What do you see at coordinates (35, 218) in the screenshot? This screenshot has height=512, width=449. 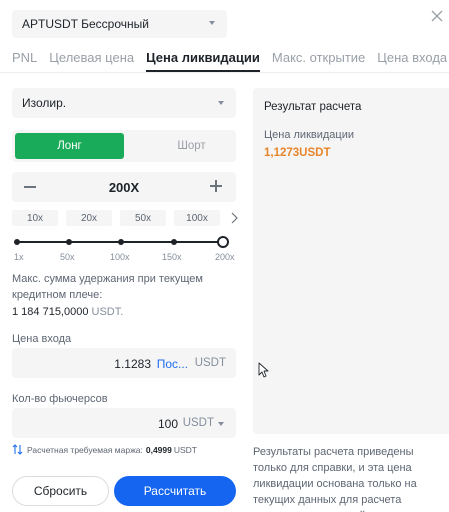 I see `leverage-chip: 10x` at bounding box center [35, 218].